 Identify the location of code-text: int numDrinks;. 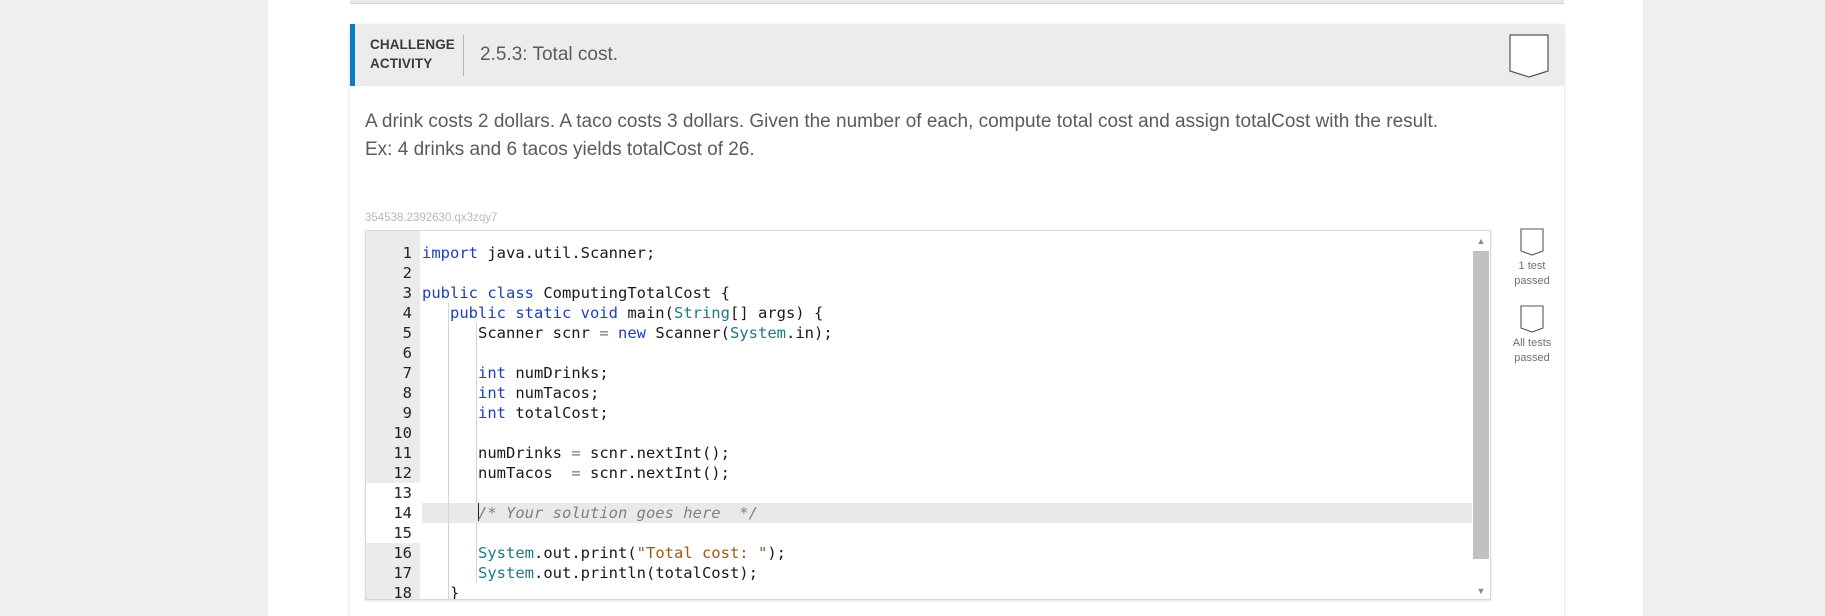
(947, 373).